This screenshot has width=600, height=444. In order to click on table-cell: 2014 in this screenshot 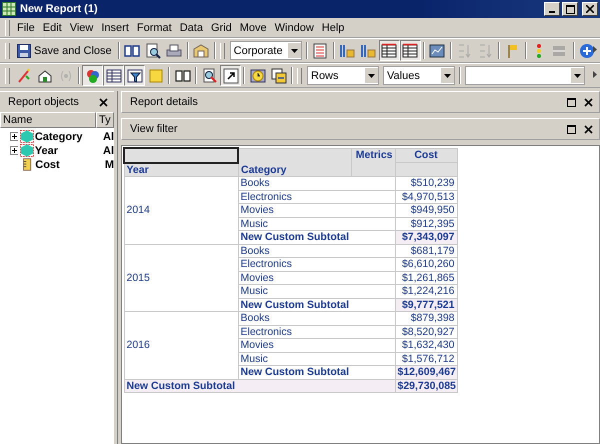, I will do `click(181, 210)`.